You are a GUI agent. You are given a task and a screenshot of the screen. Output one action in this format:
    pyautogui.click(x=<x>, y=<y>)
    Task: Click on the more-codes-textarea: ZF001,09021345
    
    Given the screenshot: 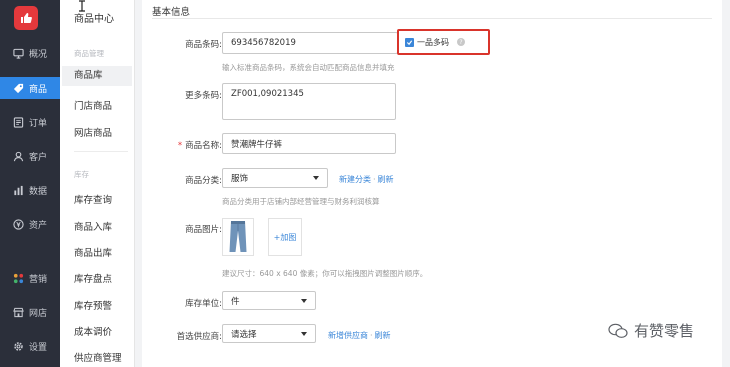 What is the action you would take?
    pyautogui.click(x=309, y=101)
    